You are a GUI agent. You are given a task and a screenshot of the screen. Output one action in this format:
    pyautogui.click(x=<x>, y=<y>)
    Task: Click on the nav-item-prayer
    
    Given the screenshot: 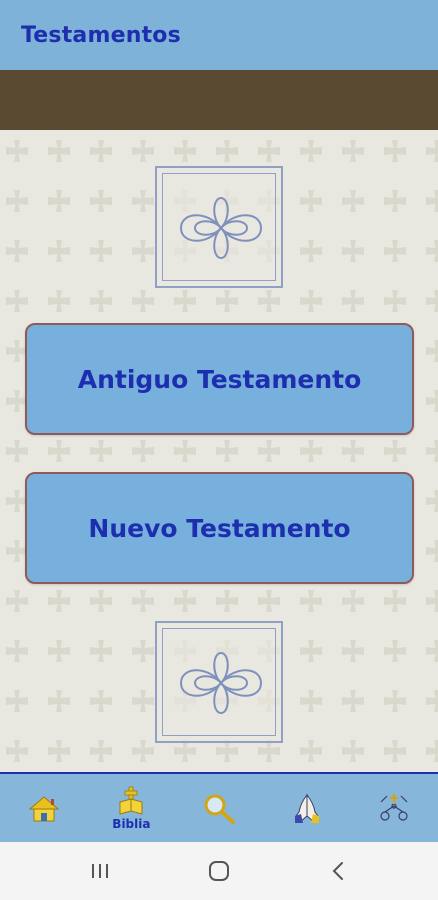 What is the action you would take?
    pyautogui.click(x=307, y=808)
    